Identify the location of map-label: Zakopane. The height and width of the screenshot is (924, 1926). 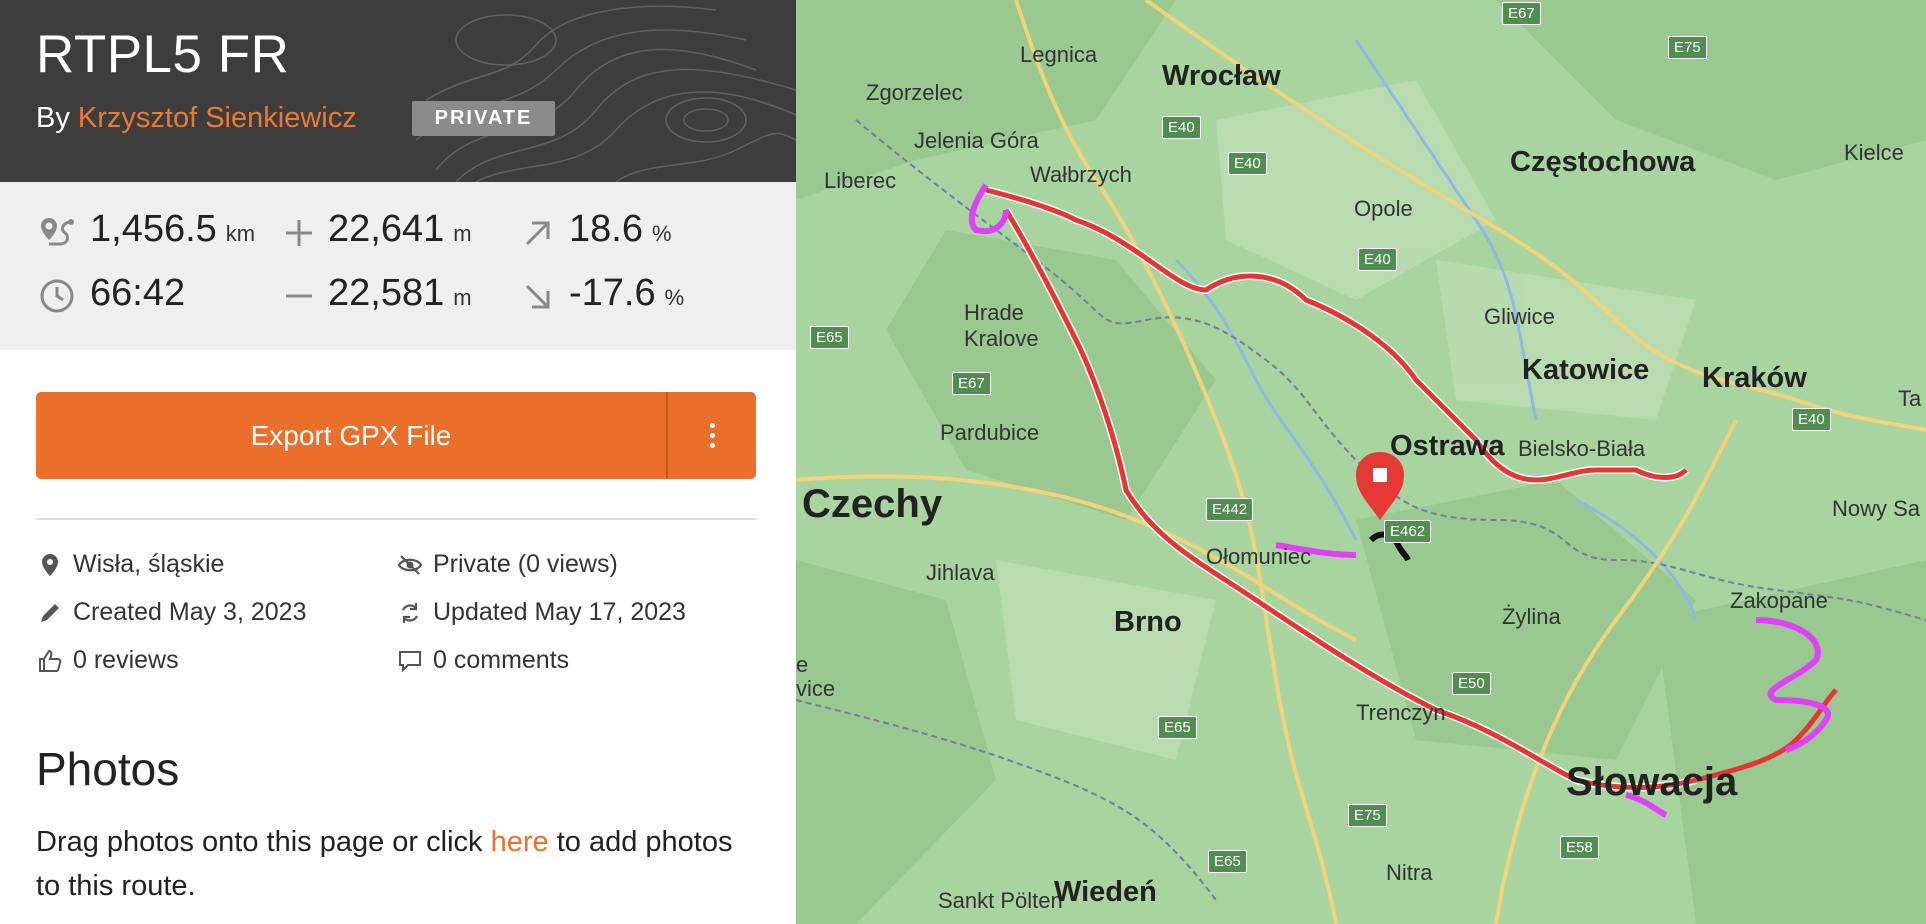
(1779, 600).